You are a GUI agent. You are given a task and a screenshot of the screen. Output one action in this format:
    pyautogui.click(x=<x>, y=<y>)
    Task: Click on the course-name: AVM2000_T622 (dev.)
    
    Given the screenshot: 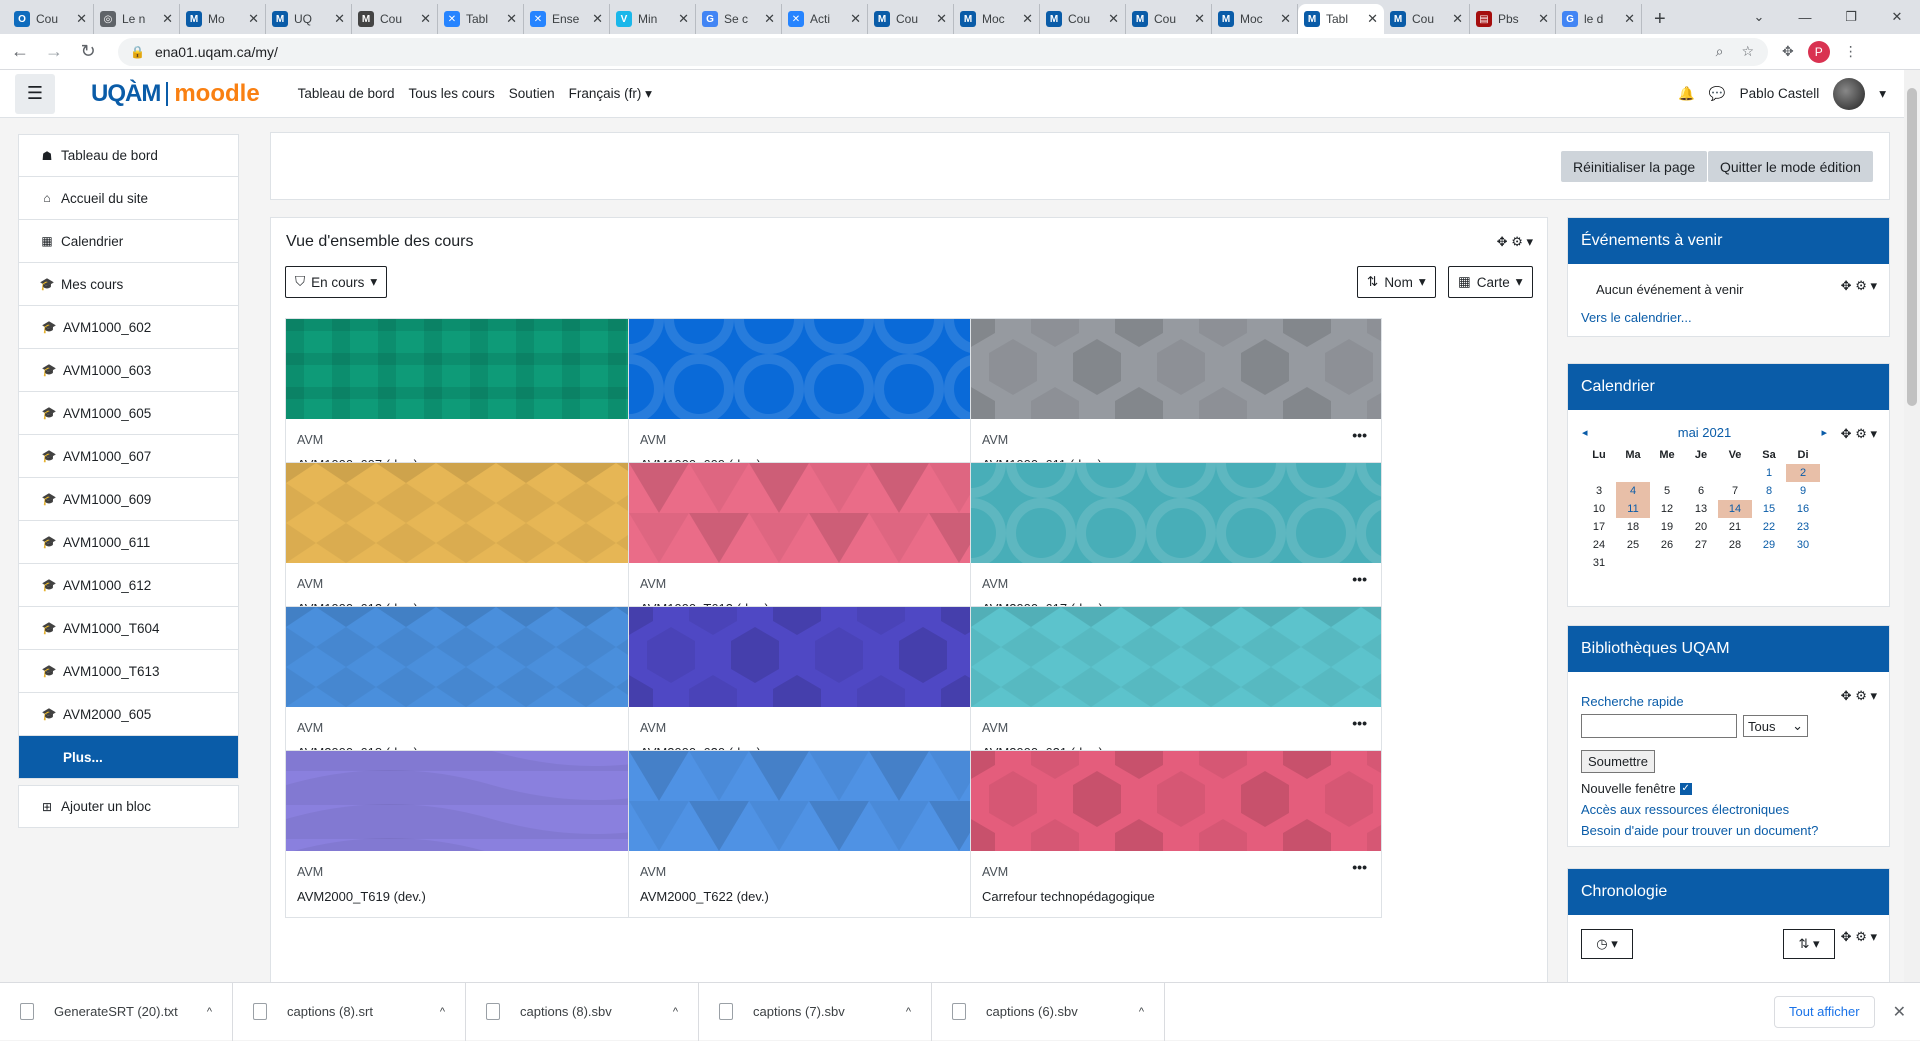 What is the action you would take?
    pyautogui.click(x=704, y=896)
    